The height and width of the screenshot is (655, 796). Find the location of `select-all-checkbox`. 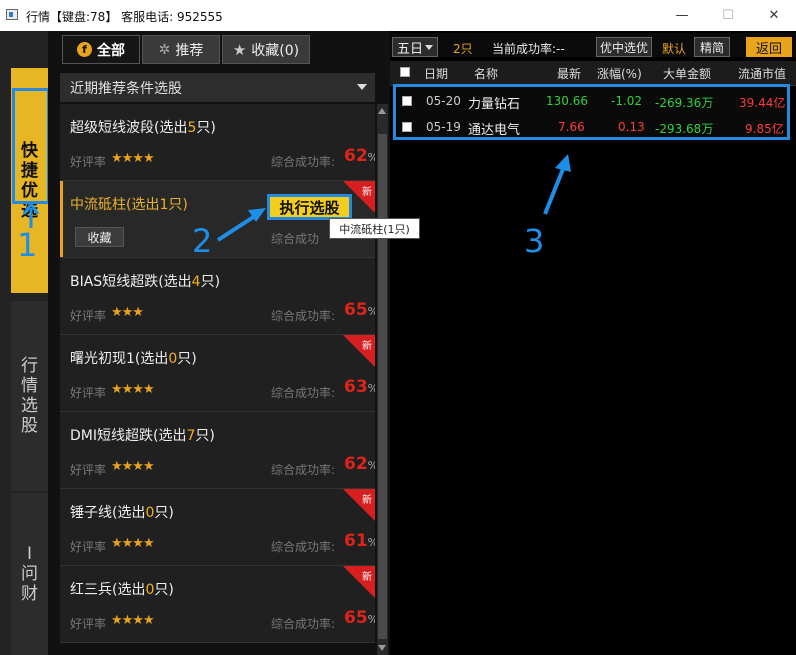

select-all-checkbox is located at coordinates (405, 72).